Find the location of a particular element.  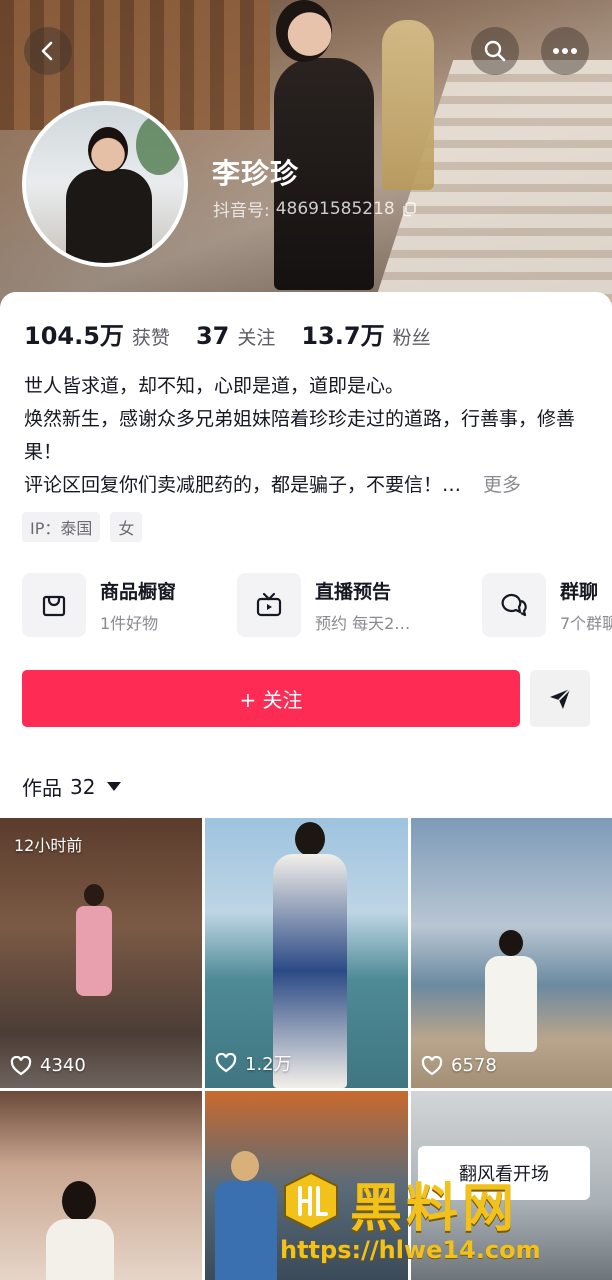

watermark-url: https://hlwe14.com is located at coordinates (410, 1250).